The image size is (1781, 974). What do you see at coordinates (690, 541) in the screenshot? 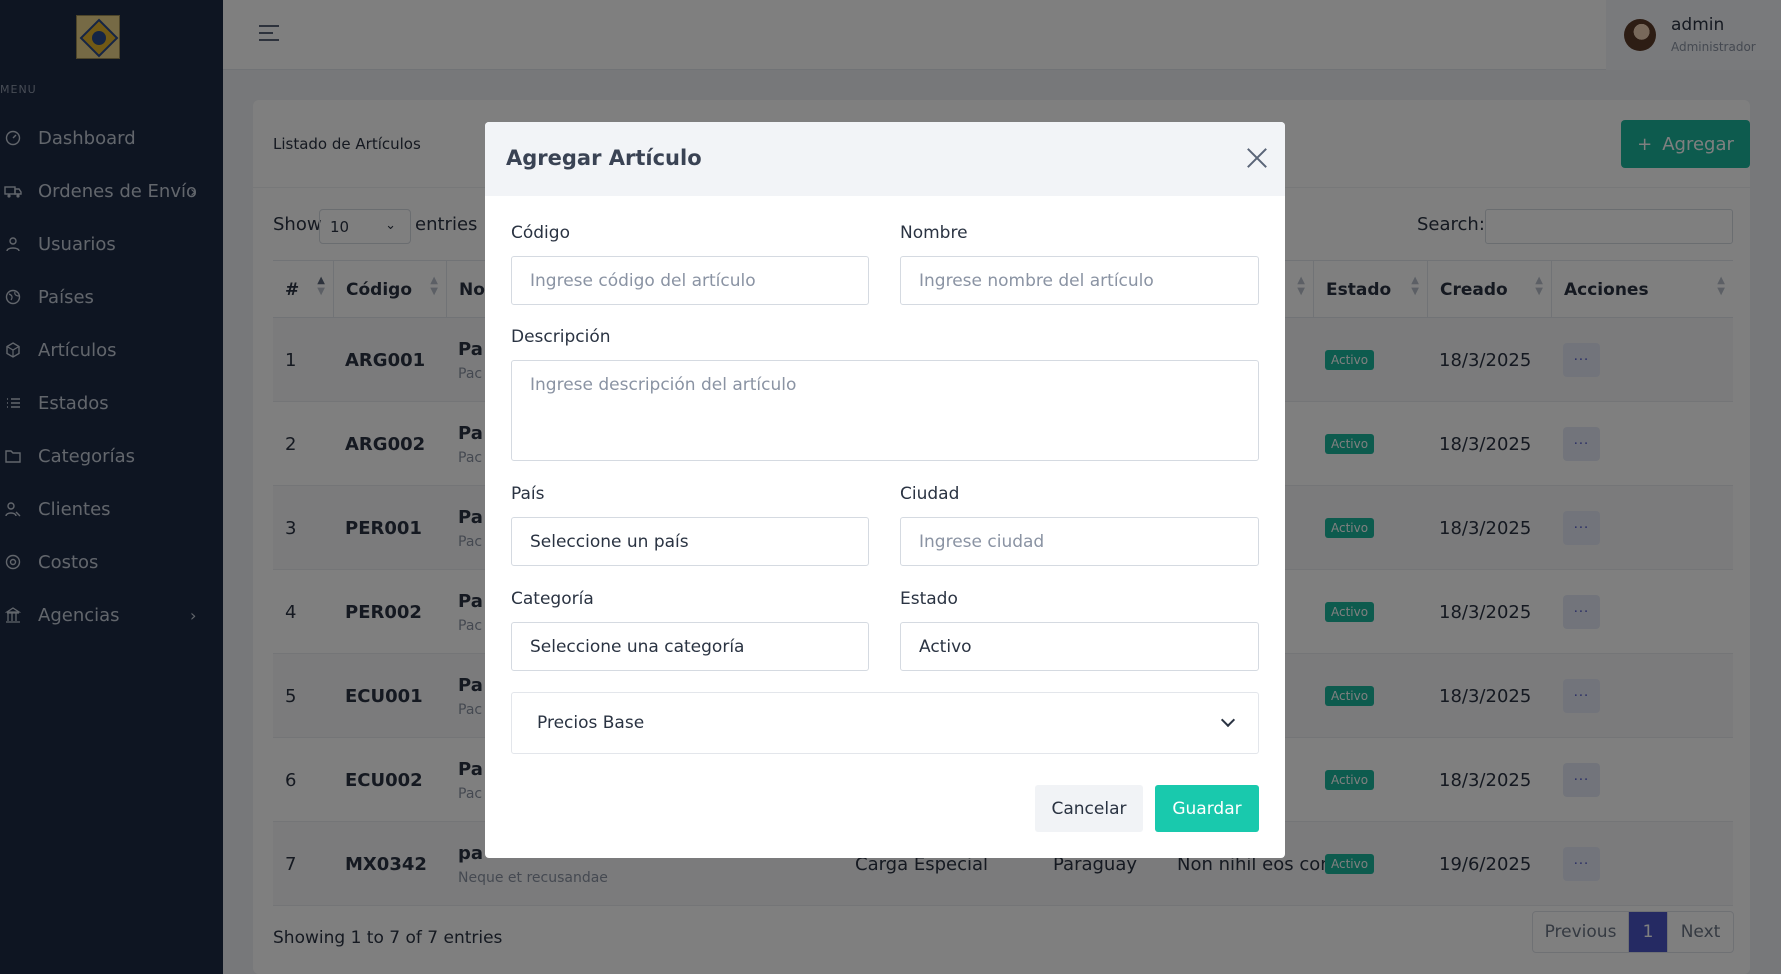
I see `pais-select: Seleccione un país` at bounding box center [690, 541].